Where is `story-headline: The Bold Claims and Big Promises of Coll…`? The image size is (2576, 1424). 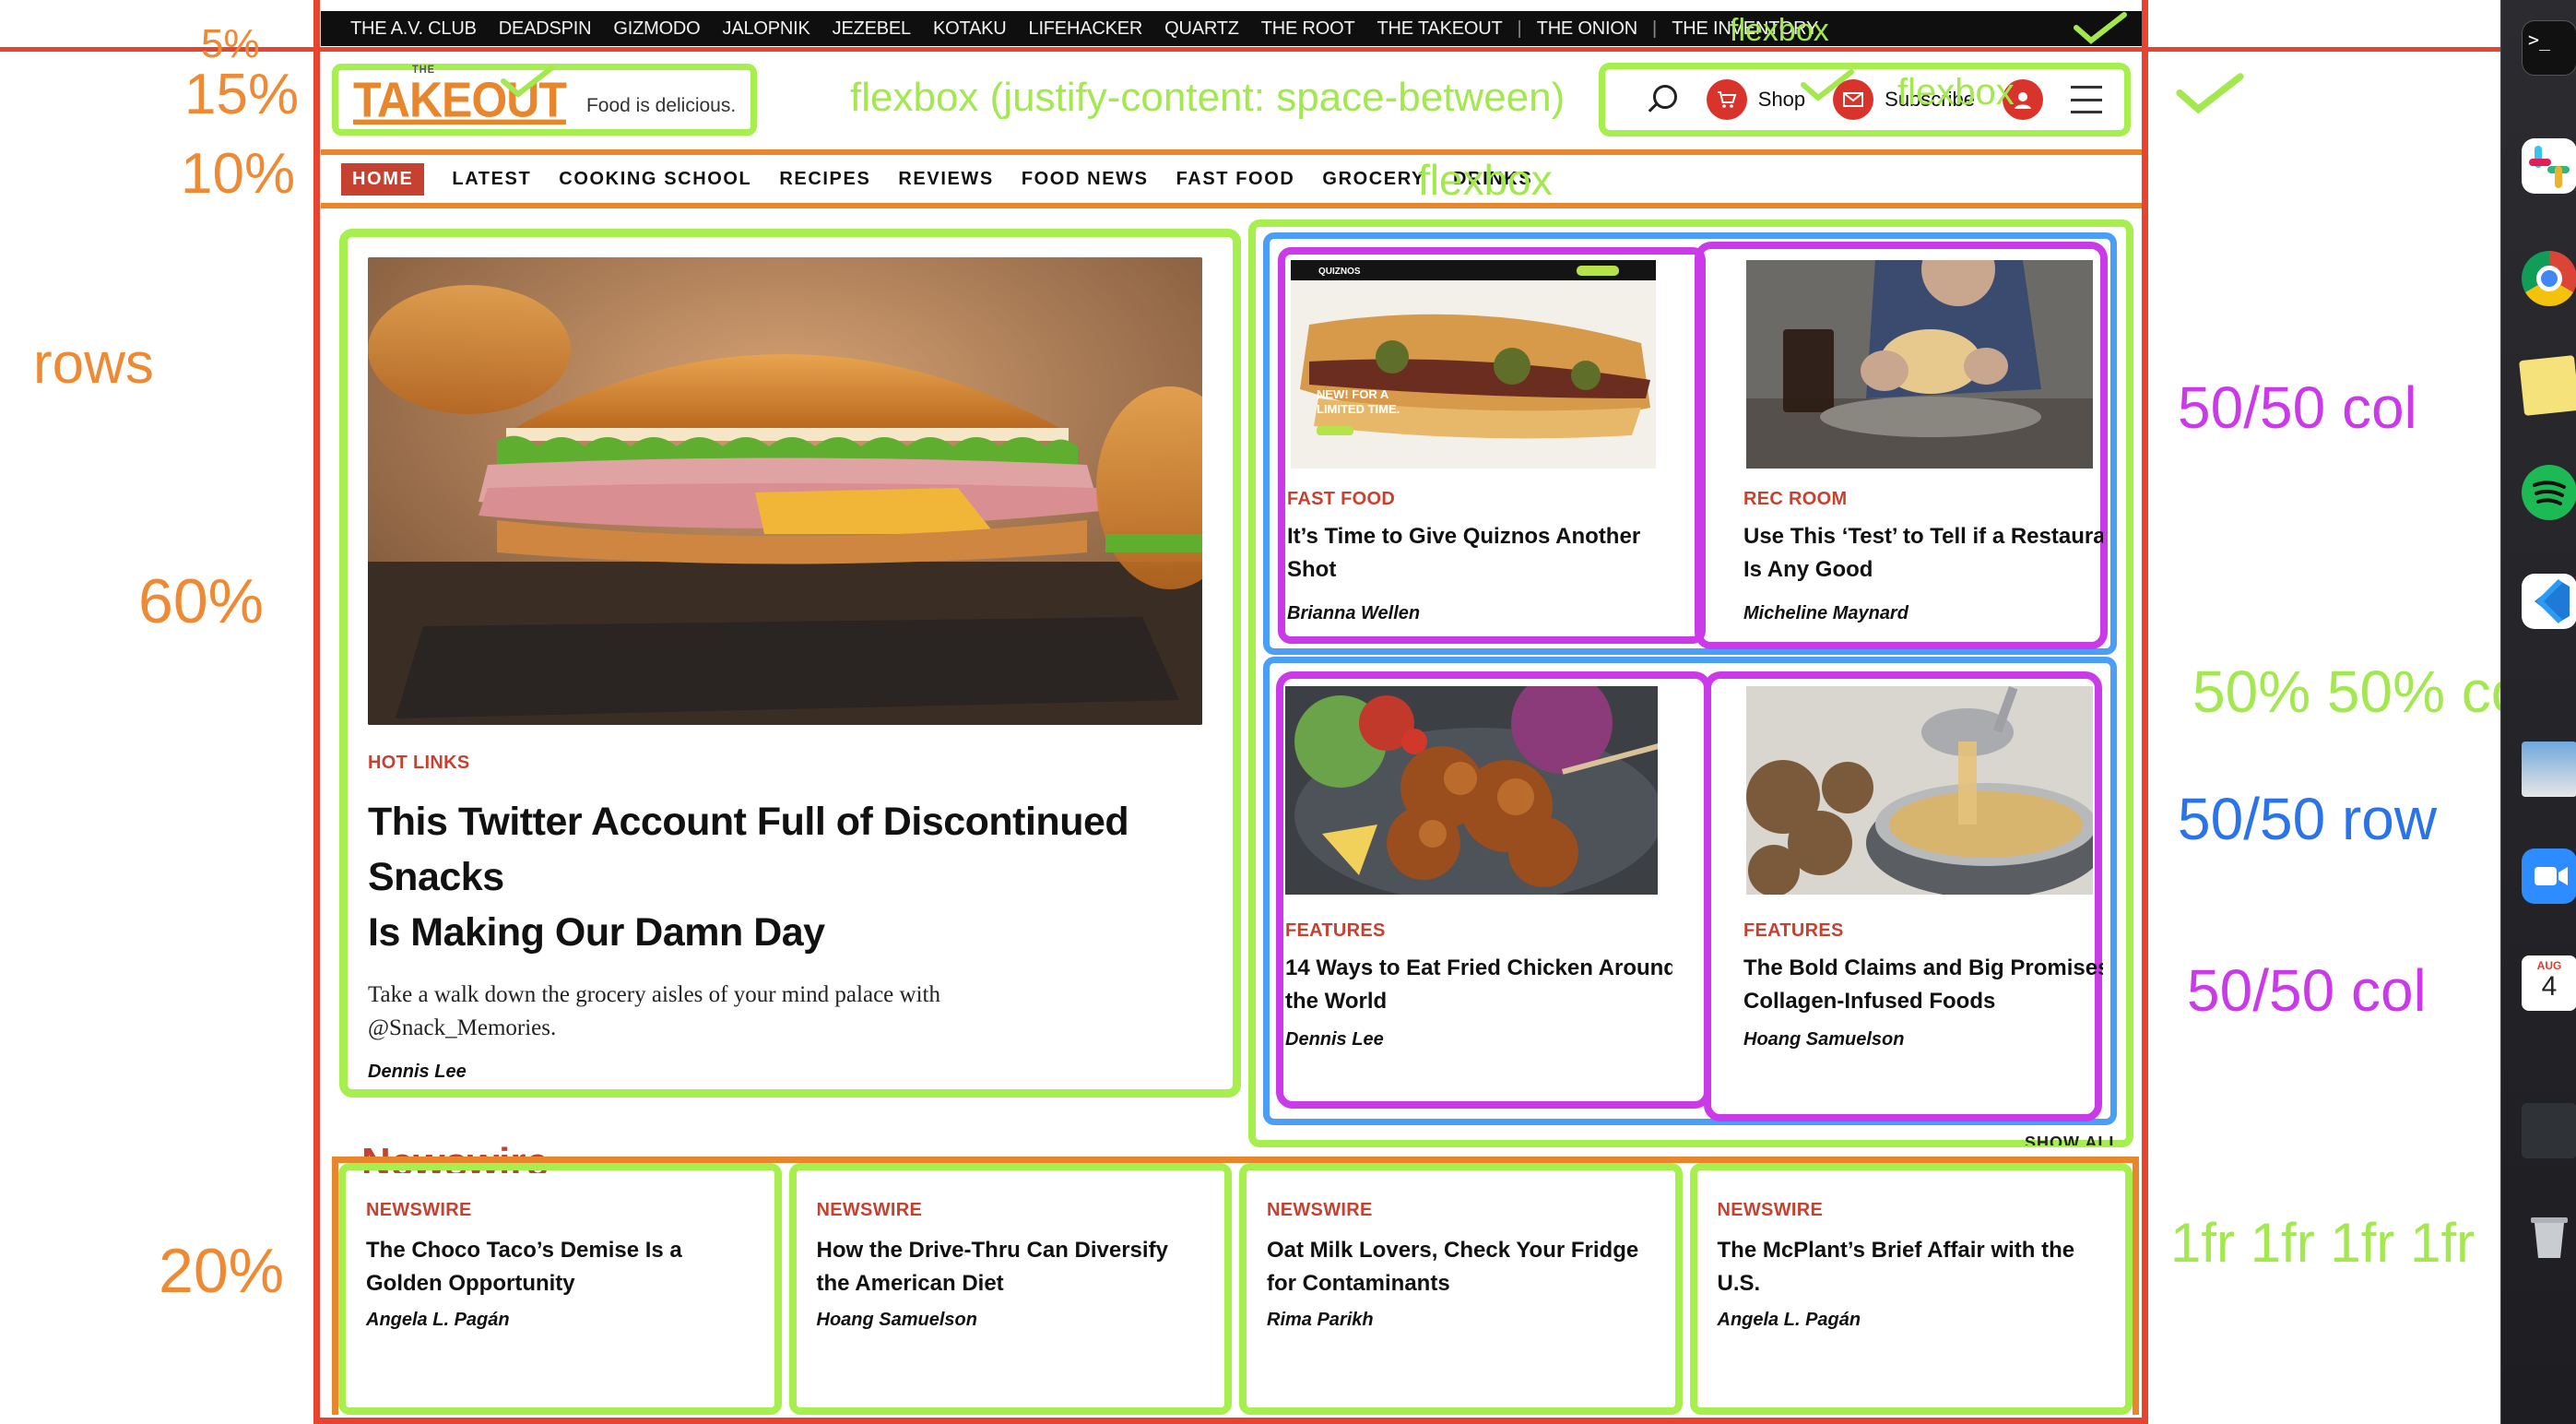
story-headline: The Bold Claims and Big Promises of Coll… is located at coordinates (1923, 985).